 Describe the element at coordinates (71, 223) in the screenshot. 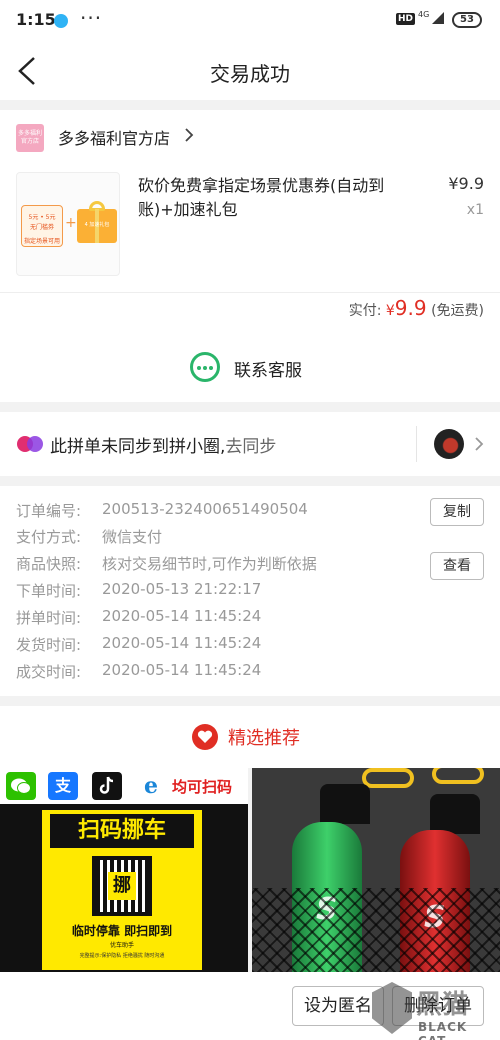

I see `plus-sign: +` at that location.